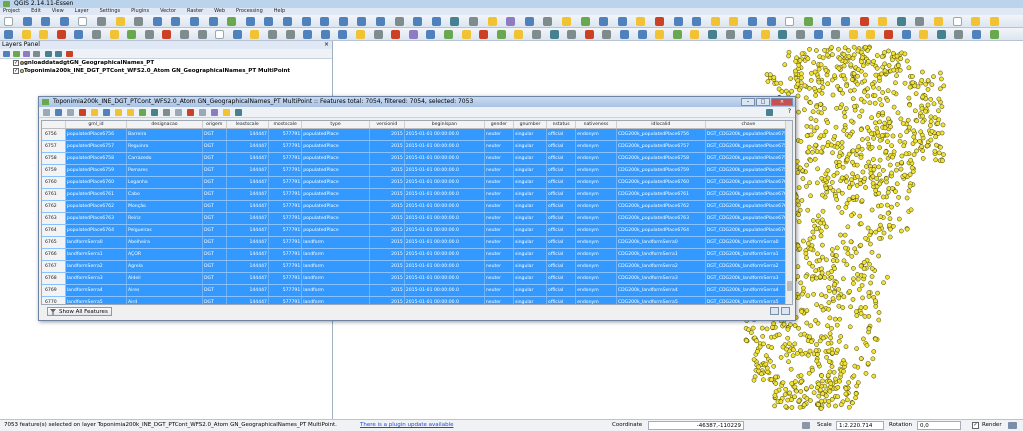 This screenshot has width=1023, height=431. I want to click on table-cell-chave: DGT_CDG200k_populatedPlace6756, so click(748, 134).